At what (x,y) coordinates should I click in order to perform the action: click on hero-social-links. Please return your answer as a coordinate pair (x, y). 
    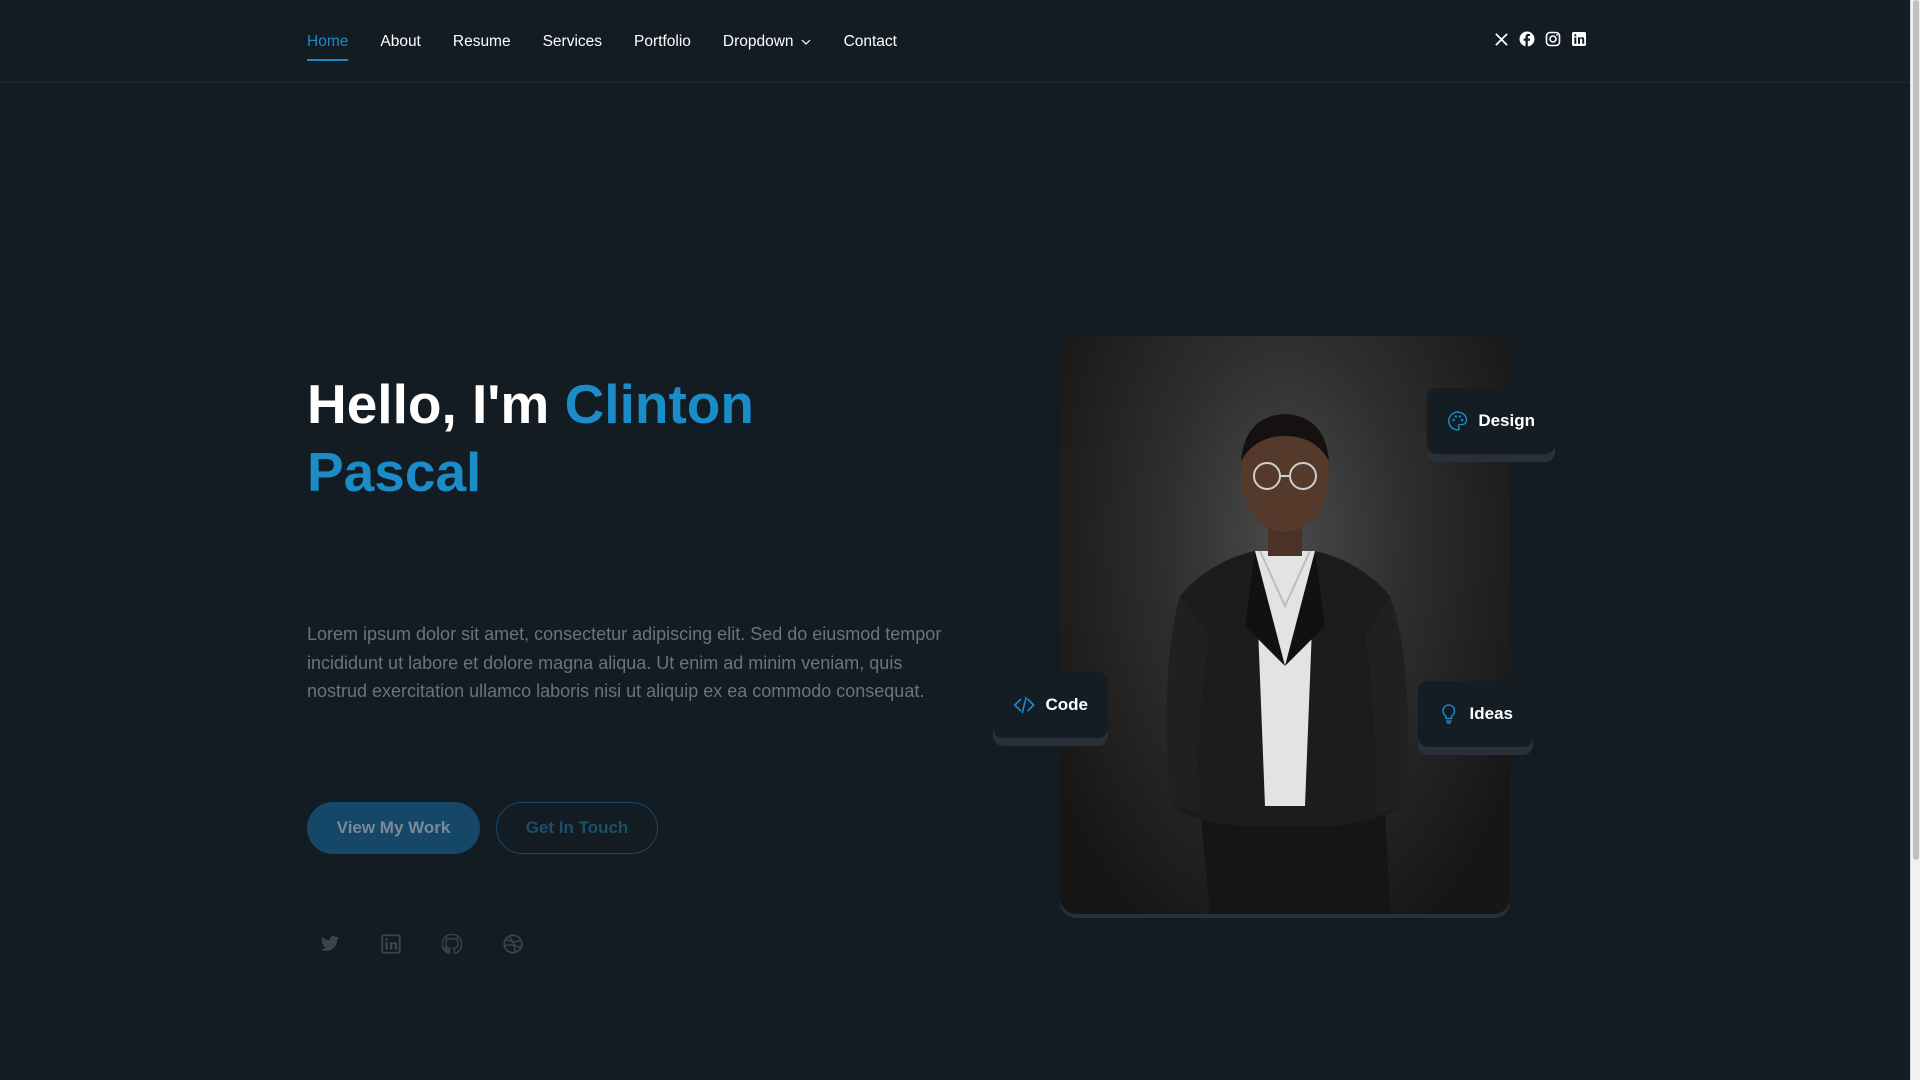
    Looking at the image, I should click on (421, 944).